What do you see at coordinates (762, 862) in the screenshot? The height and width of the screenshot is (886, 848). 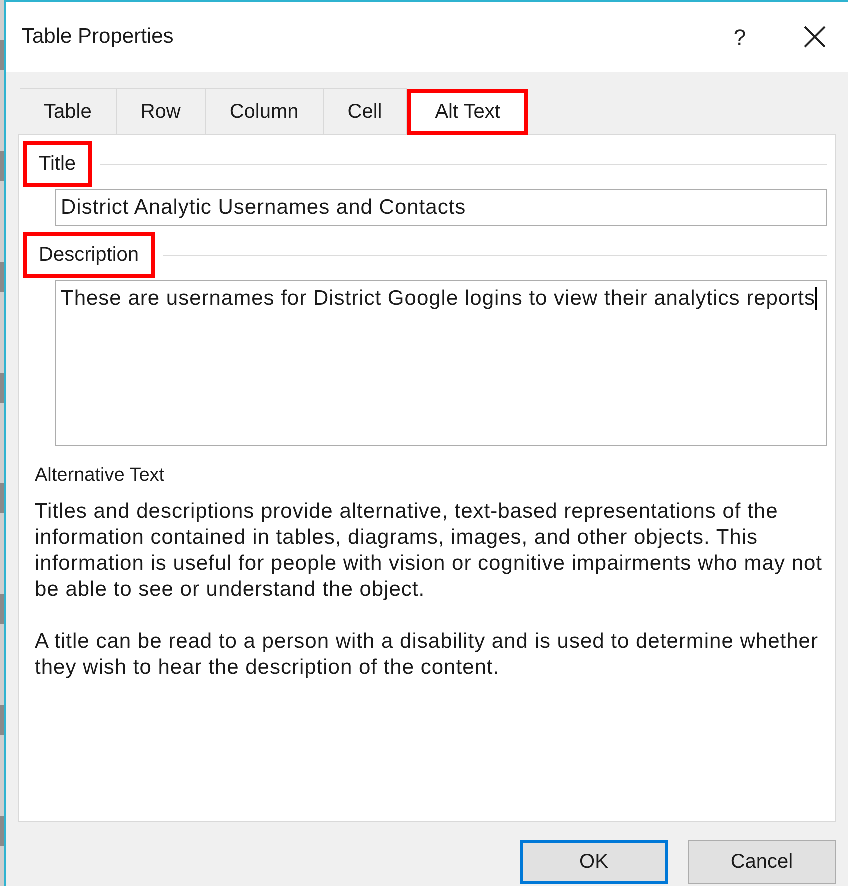 I see `dialog-button: Cancel` at bounding box center [762, 862].